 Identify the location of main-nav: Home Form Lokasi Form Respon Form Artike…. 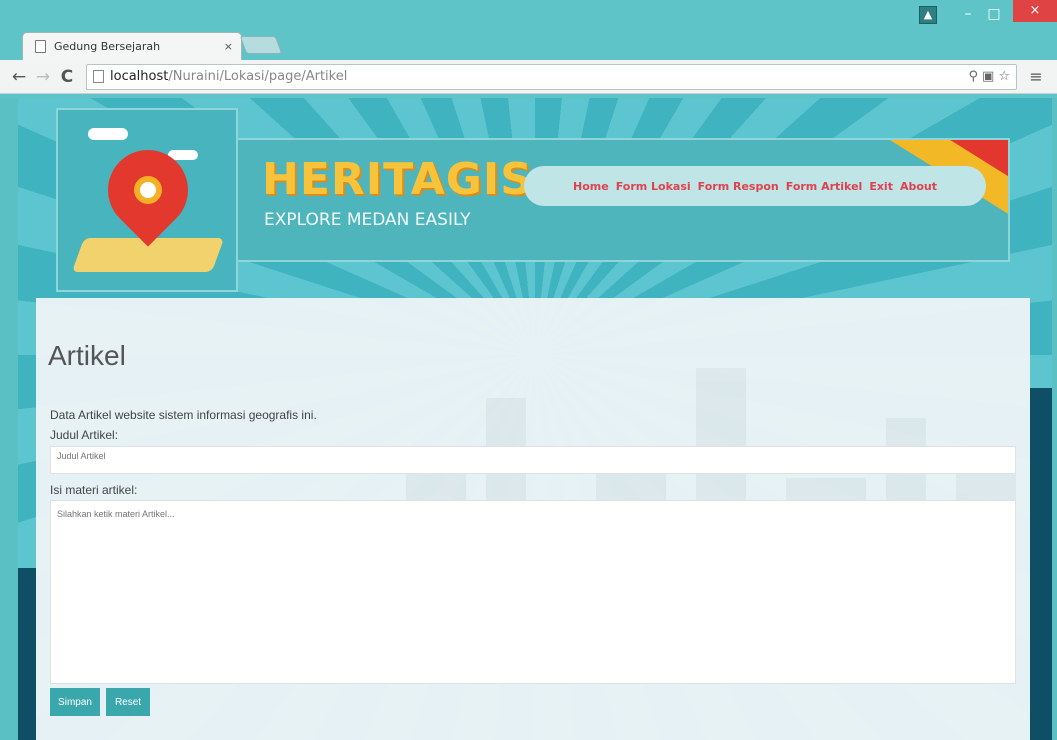
(755, 186).